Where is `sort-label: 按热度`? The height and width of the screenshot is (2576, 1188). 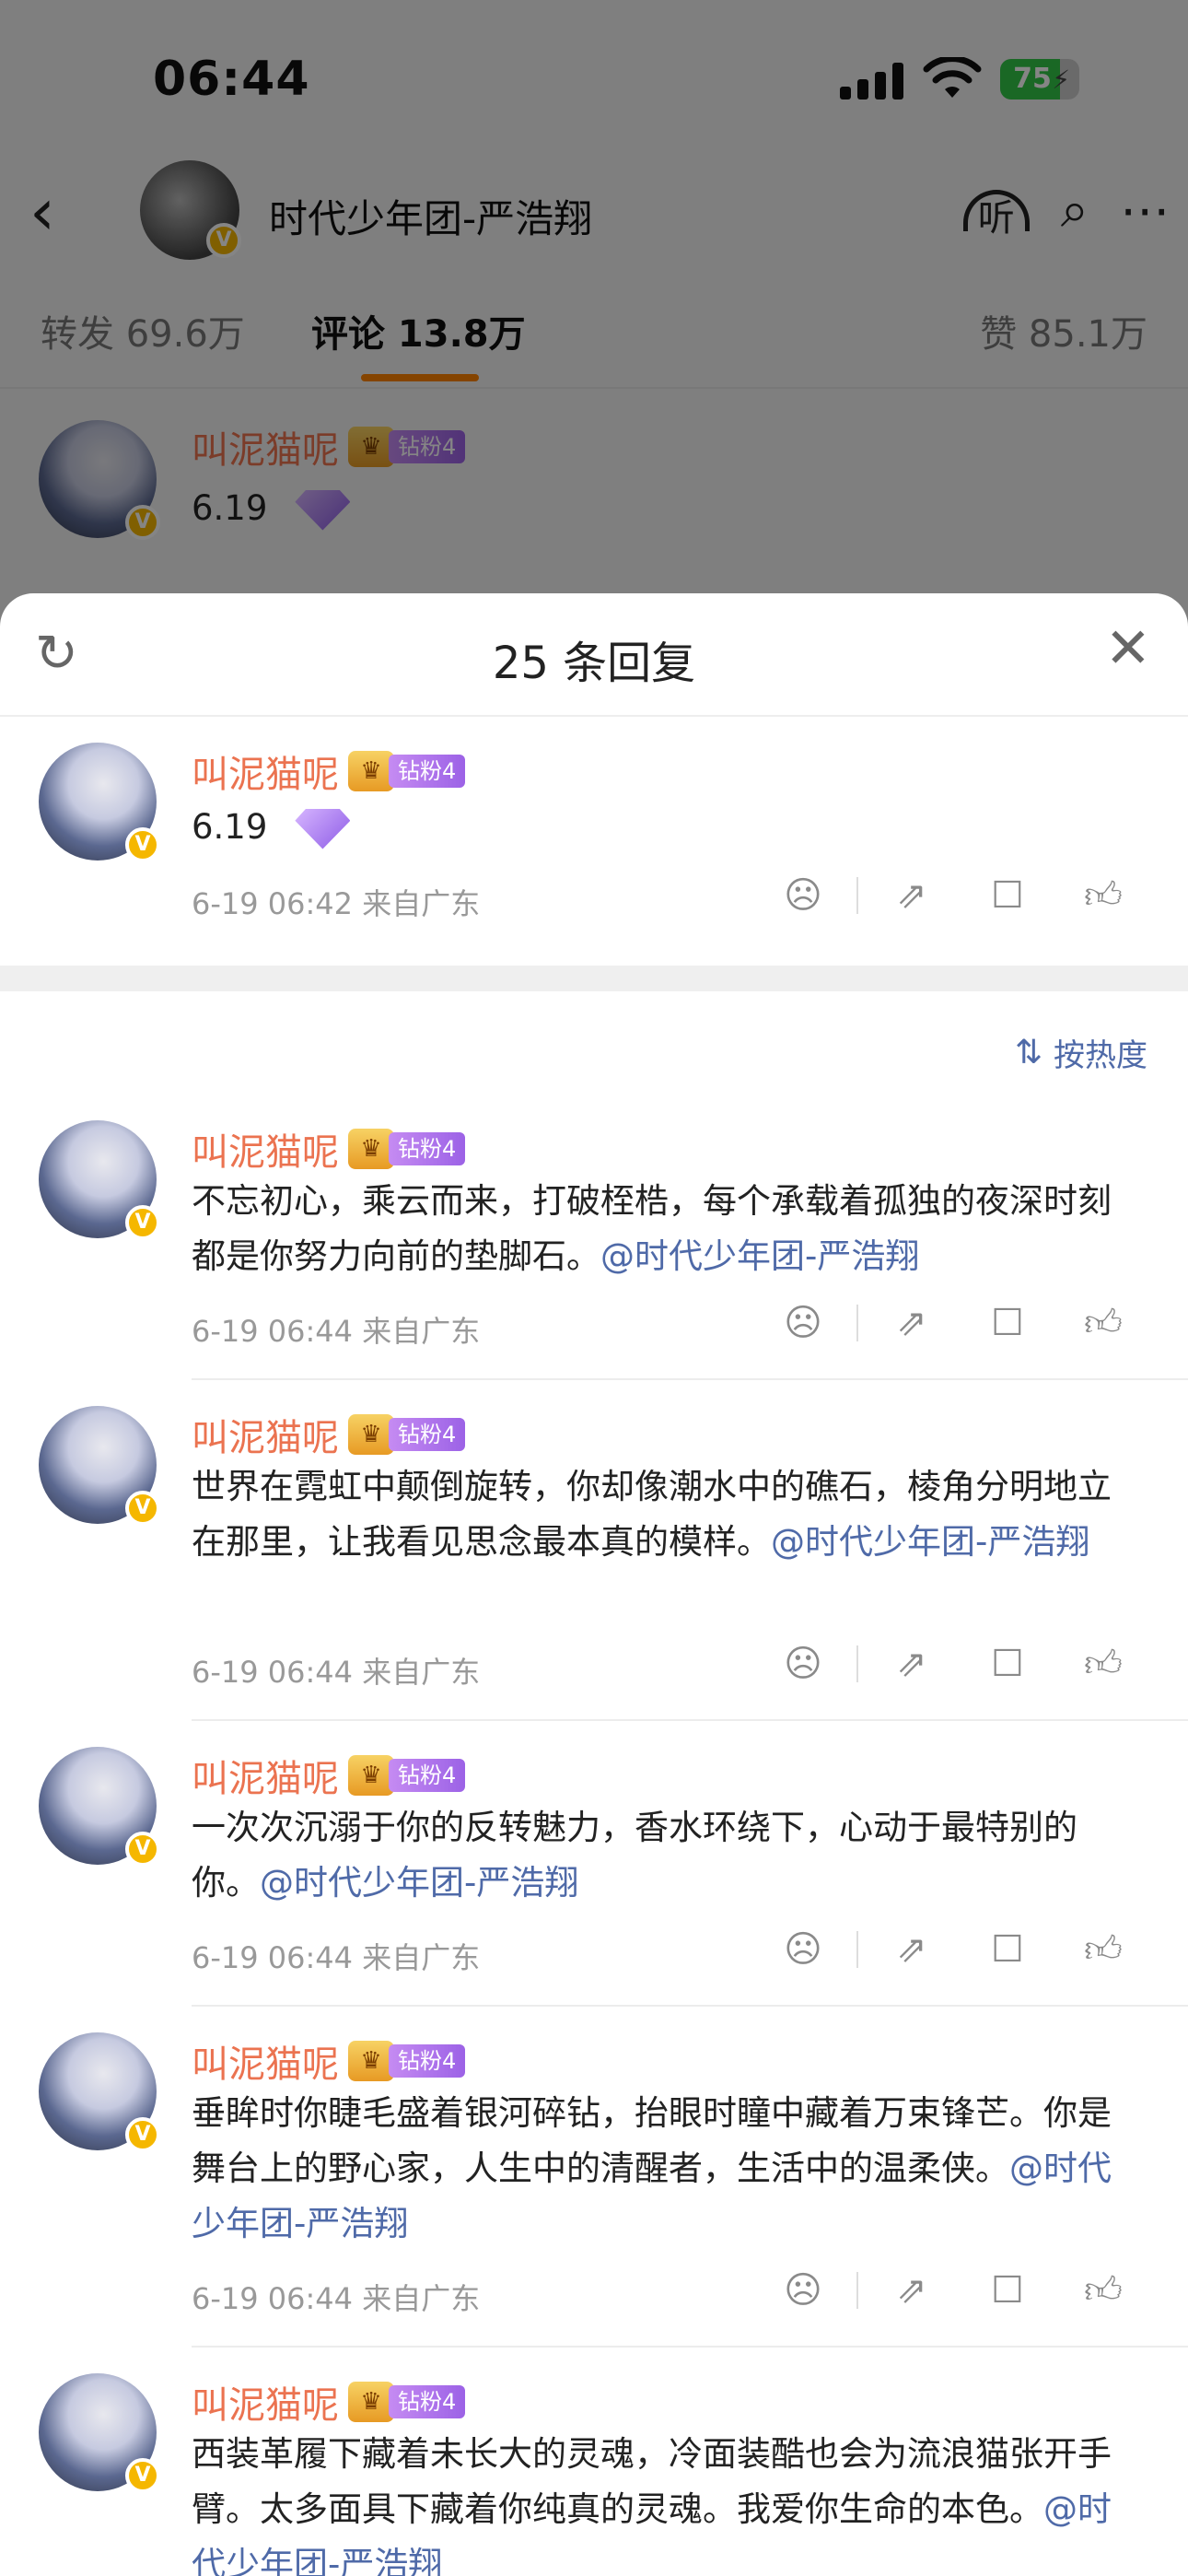 sort-label: 按热度 is located at coordinates (1100, 1055).